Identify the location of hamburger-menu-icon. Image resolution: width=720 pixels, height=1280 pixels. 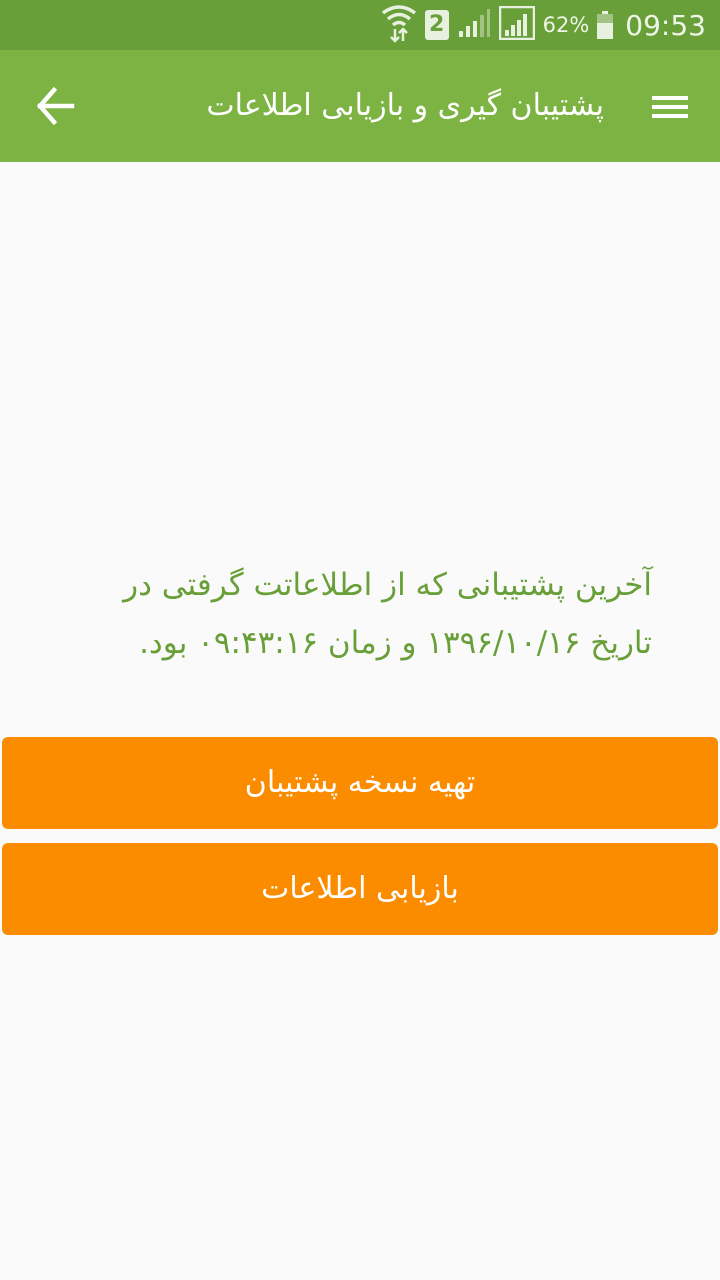
(670, 107).